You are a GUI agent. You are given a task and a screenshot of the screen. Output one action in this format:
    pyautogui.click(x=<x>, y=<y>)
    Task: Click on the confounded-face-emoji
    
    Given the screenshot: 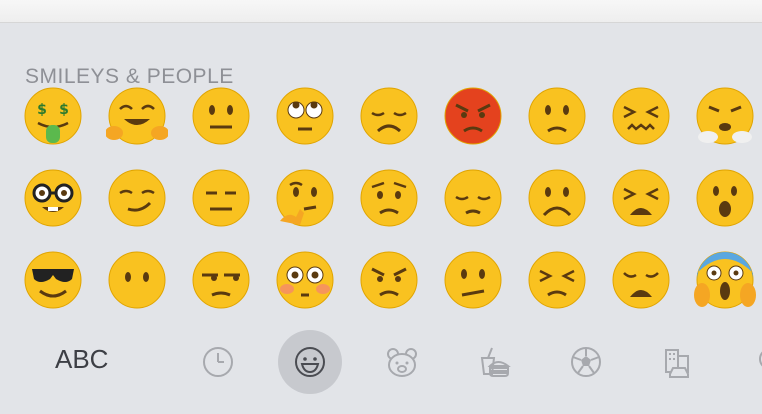 What is the action you would take?
    pyautogui.click(x=652, y=126)
    